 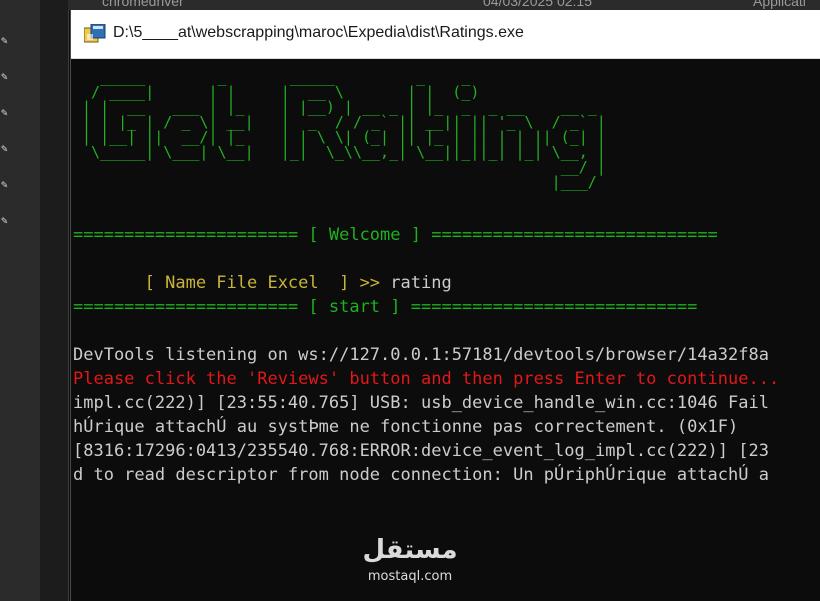 What do you see at coordinates (143, 4) in the screenshot?
I see `file-name: chromedriver` at bounding box center [143, 4].